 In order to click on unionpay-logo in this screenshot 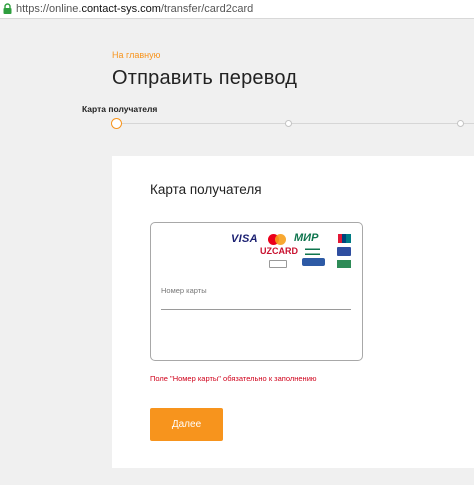, I will do `click(344, 238)`.